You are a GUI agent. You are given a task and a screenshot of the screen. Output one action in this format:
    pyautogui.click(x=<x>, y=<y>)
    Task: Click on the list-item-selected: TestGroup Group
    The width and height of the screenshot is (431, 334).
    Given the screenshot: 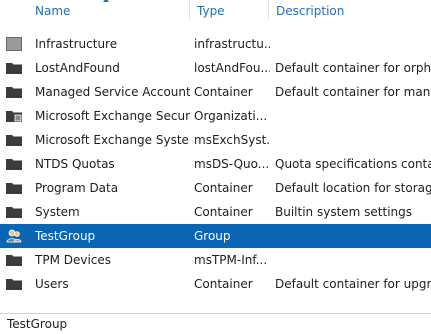 What is the action you would take?
    pyautogui.click(x=215, y=236)
    